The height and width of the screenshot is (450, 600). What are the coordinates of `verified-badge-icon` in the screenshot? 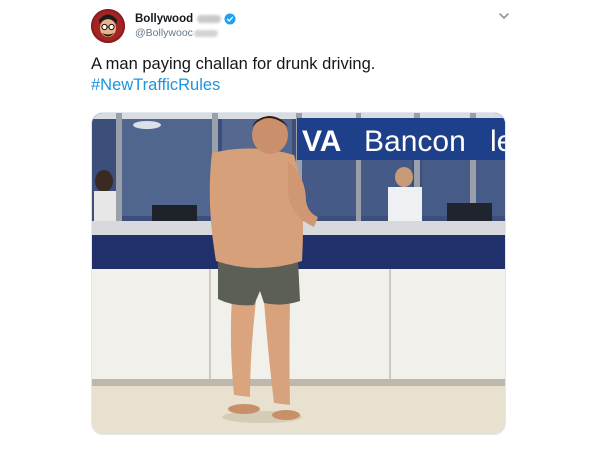 It's located at (230, 19).